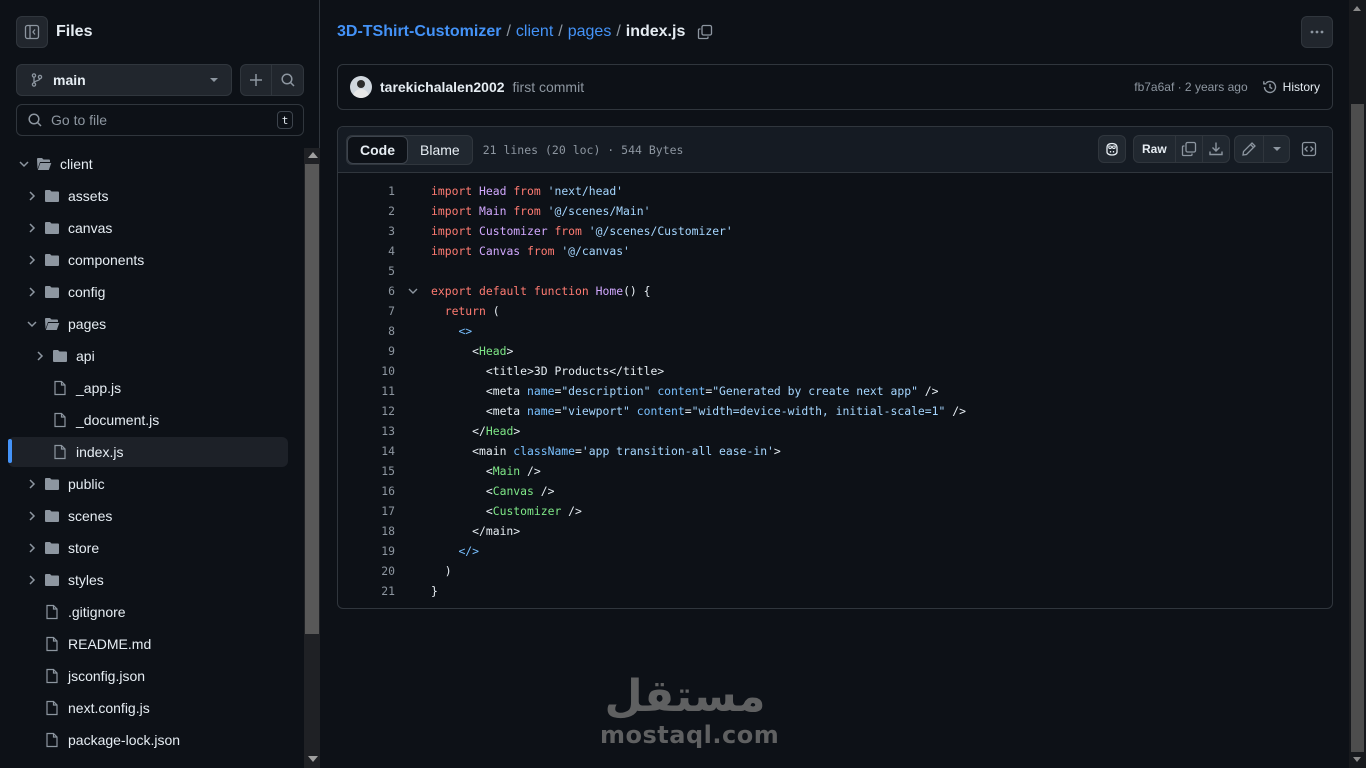  I want to click on edit-options-dropdown, so click(1276, 149).